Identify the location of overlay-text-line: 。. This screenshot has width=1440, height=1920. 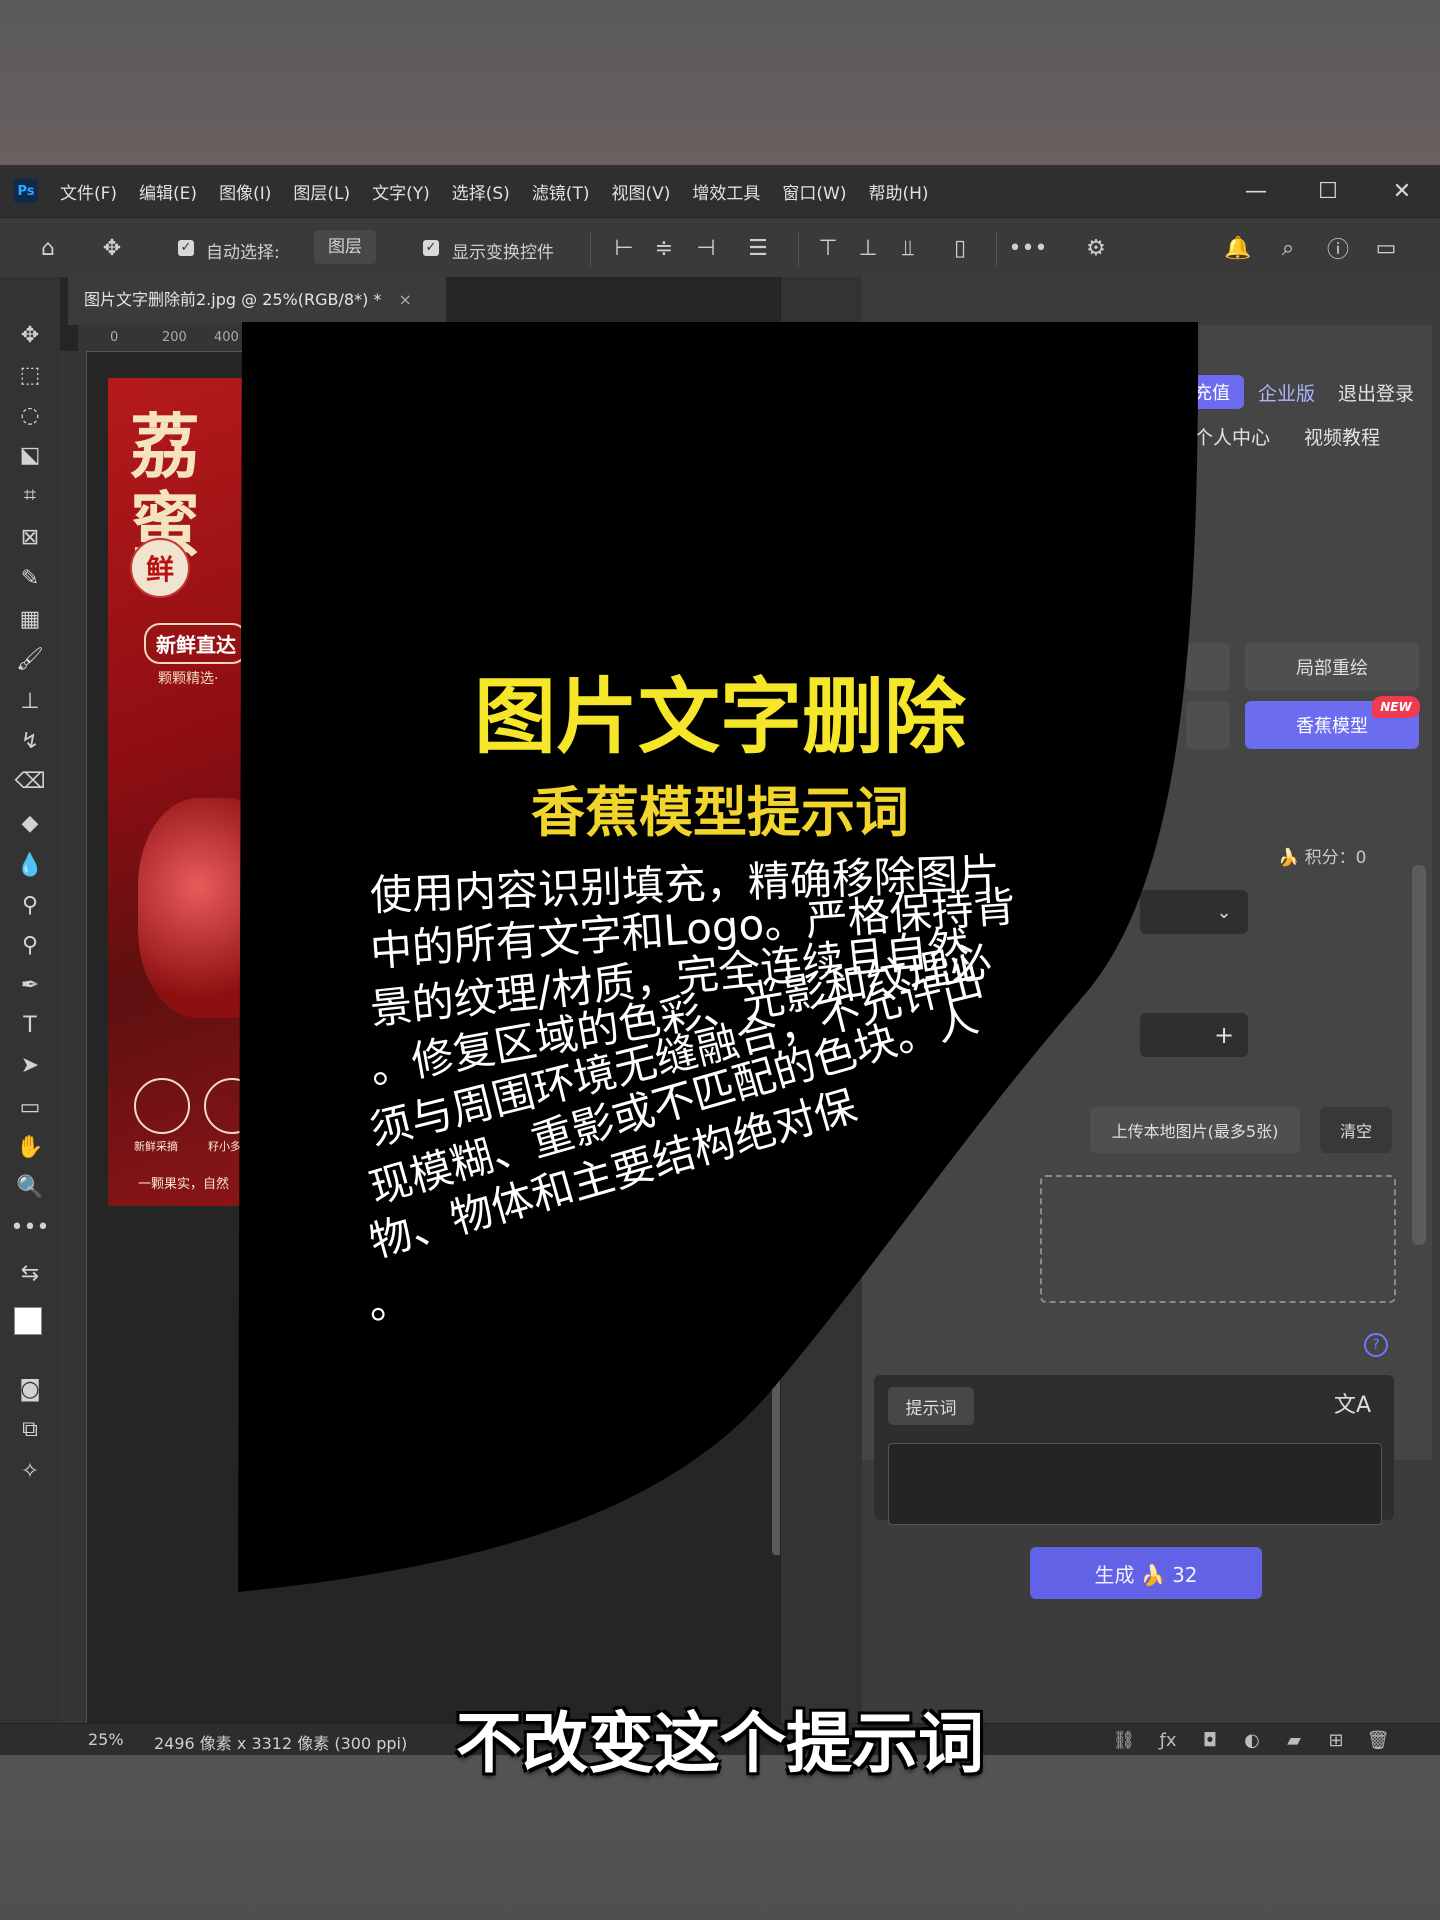
(391, 1303).